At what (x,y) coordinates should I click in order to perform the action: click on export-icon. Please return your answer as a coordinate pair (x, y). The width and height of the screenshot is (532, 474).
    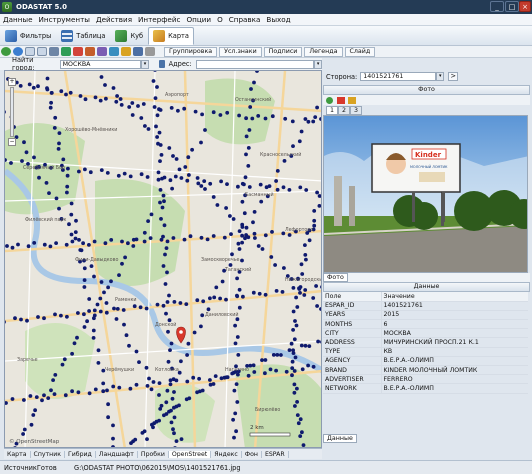
    Looking at the image, I should click on (126, 51).